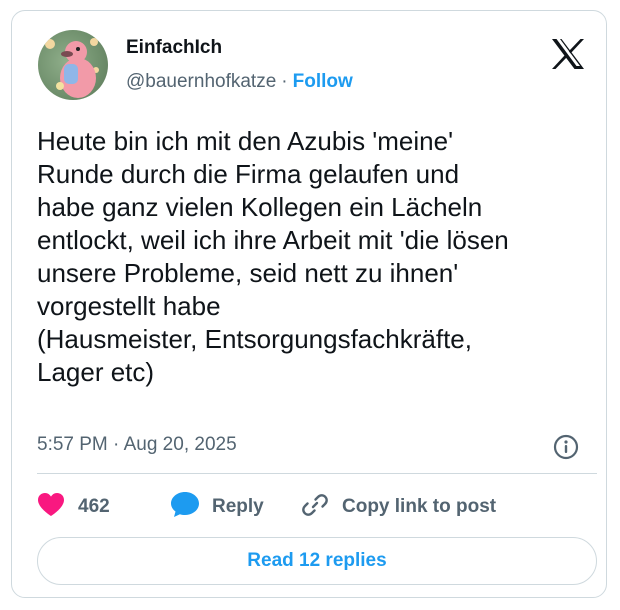  Describe the element at coordinates (419, 506) in the screenshot. I see `copy-link-label: Copy link to post` at that location.